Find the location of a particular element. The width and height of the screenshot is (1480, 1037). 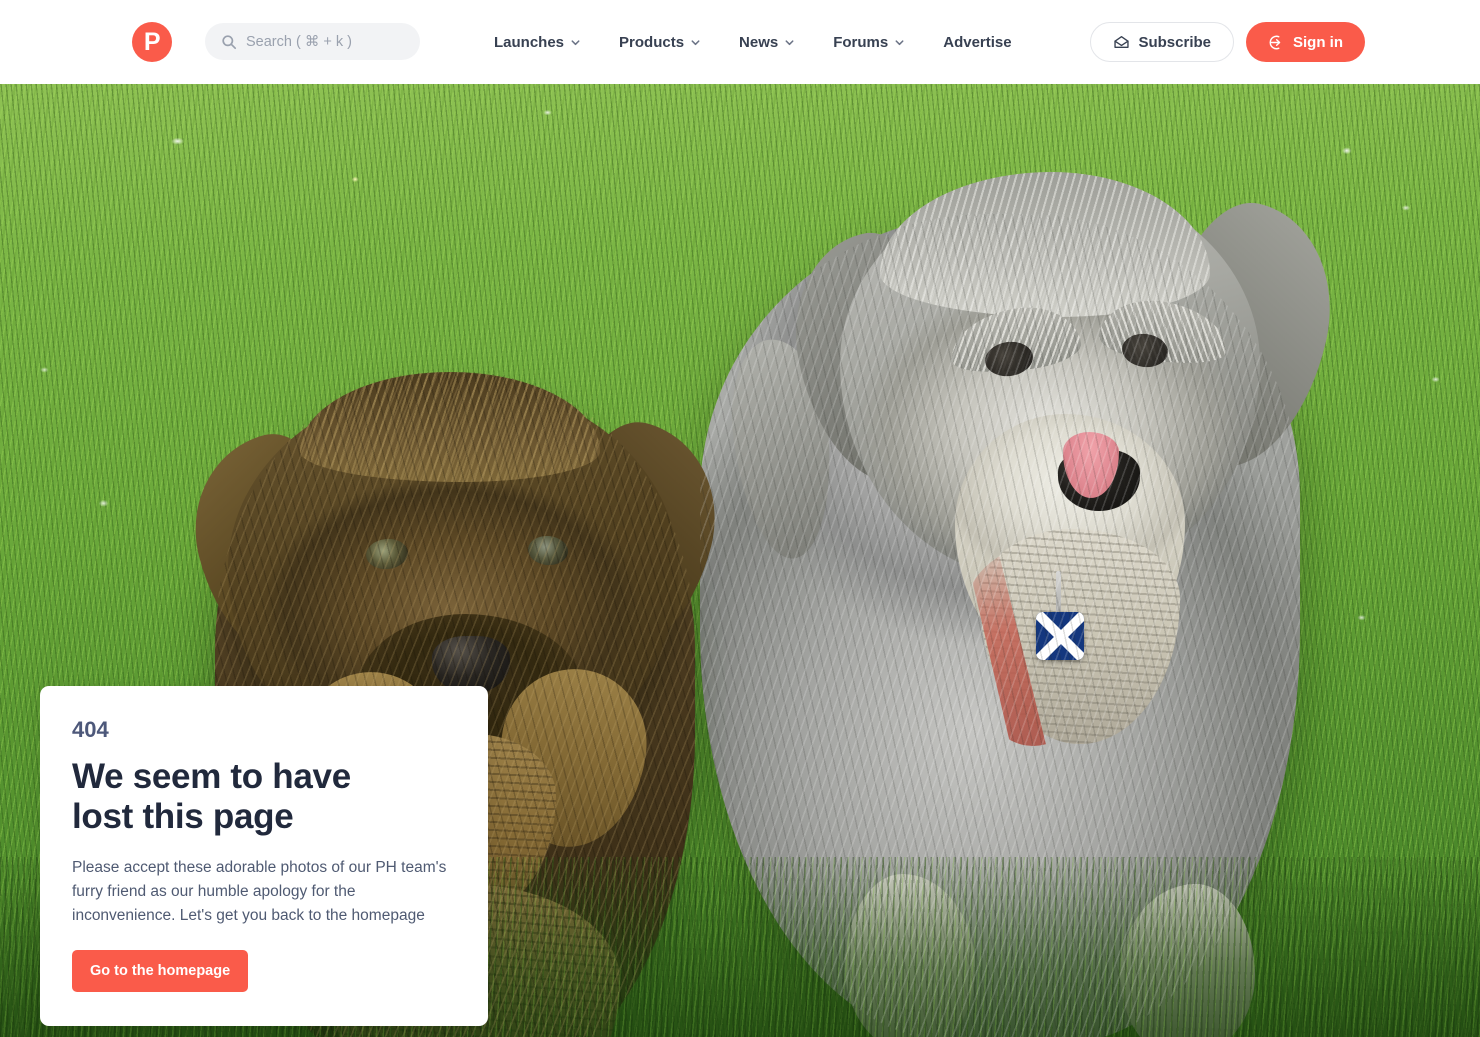

nav-item-advertise: Advertise is located at coordinates (977, 42).